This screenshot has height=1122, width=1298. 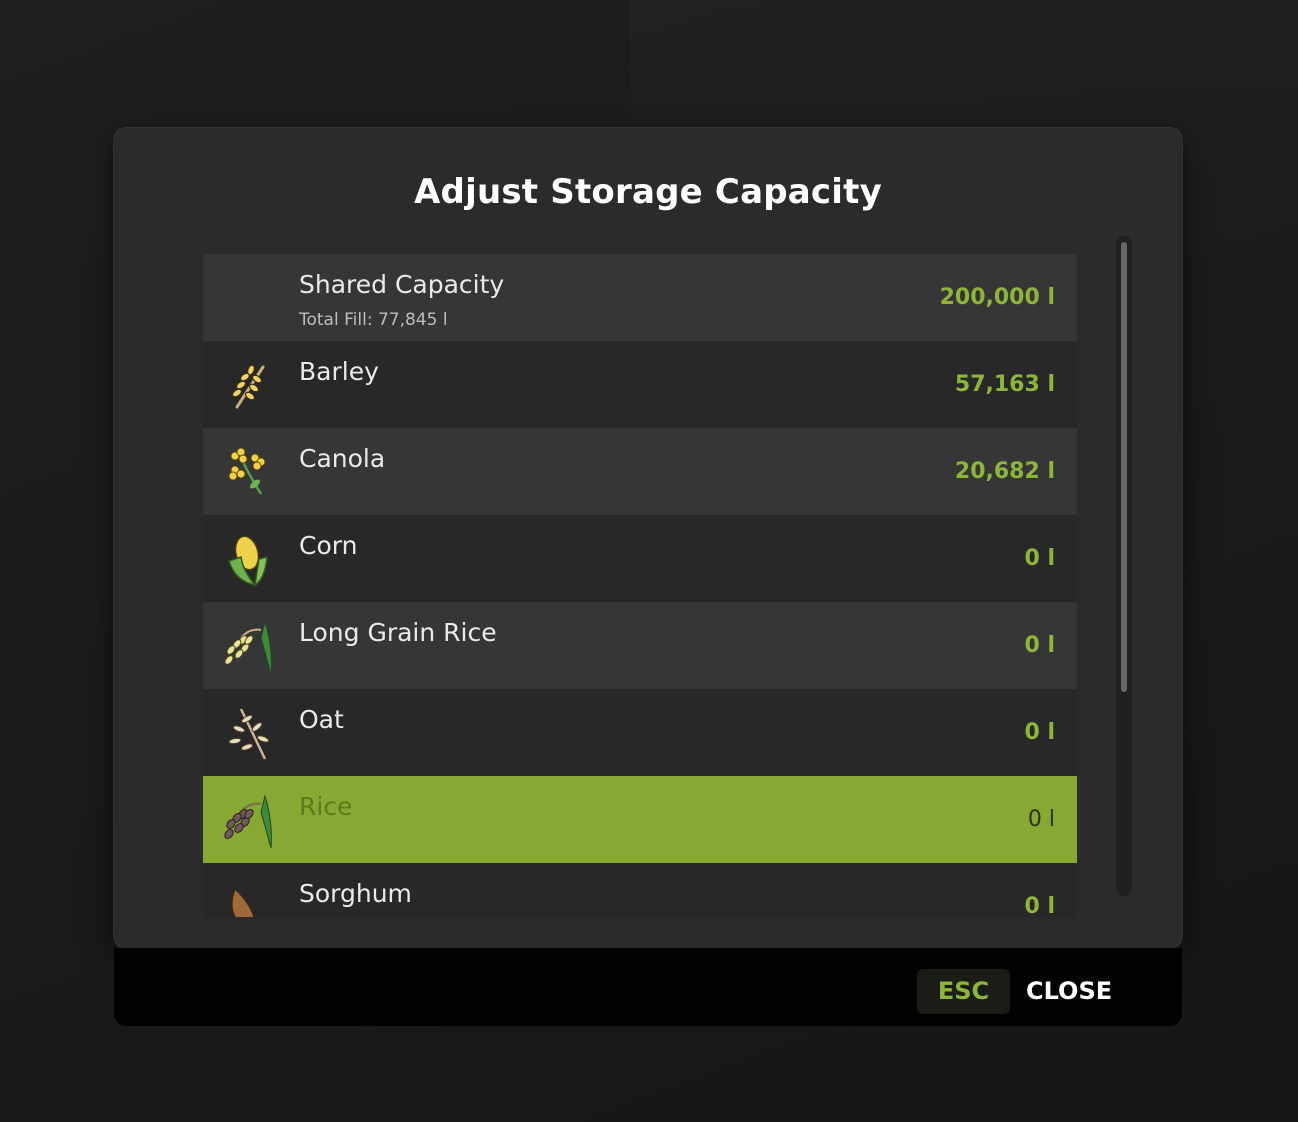 What do you see at coordinates (248, 647) in the screenshot?
I see `long-grain-rice-icon` at bounding box center [248, 647].